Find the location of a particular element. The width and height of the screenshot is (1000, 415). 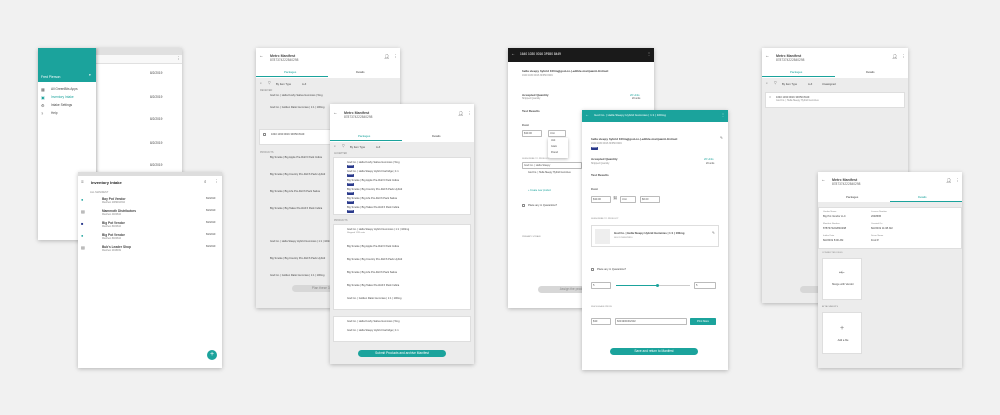

price-input: $30 is located at coordinates (601, 321).